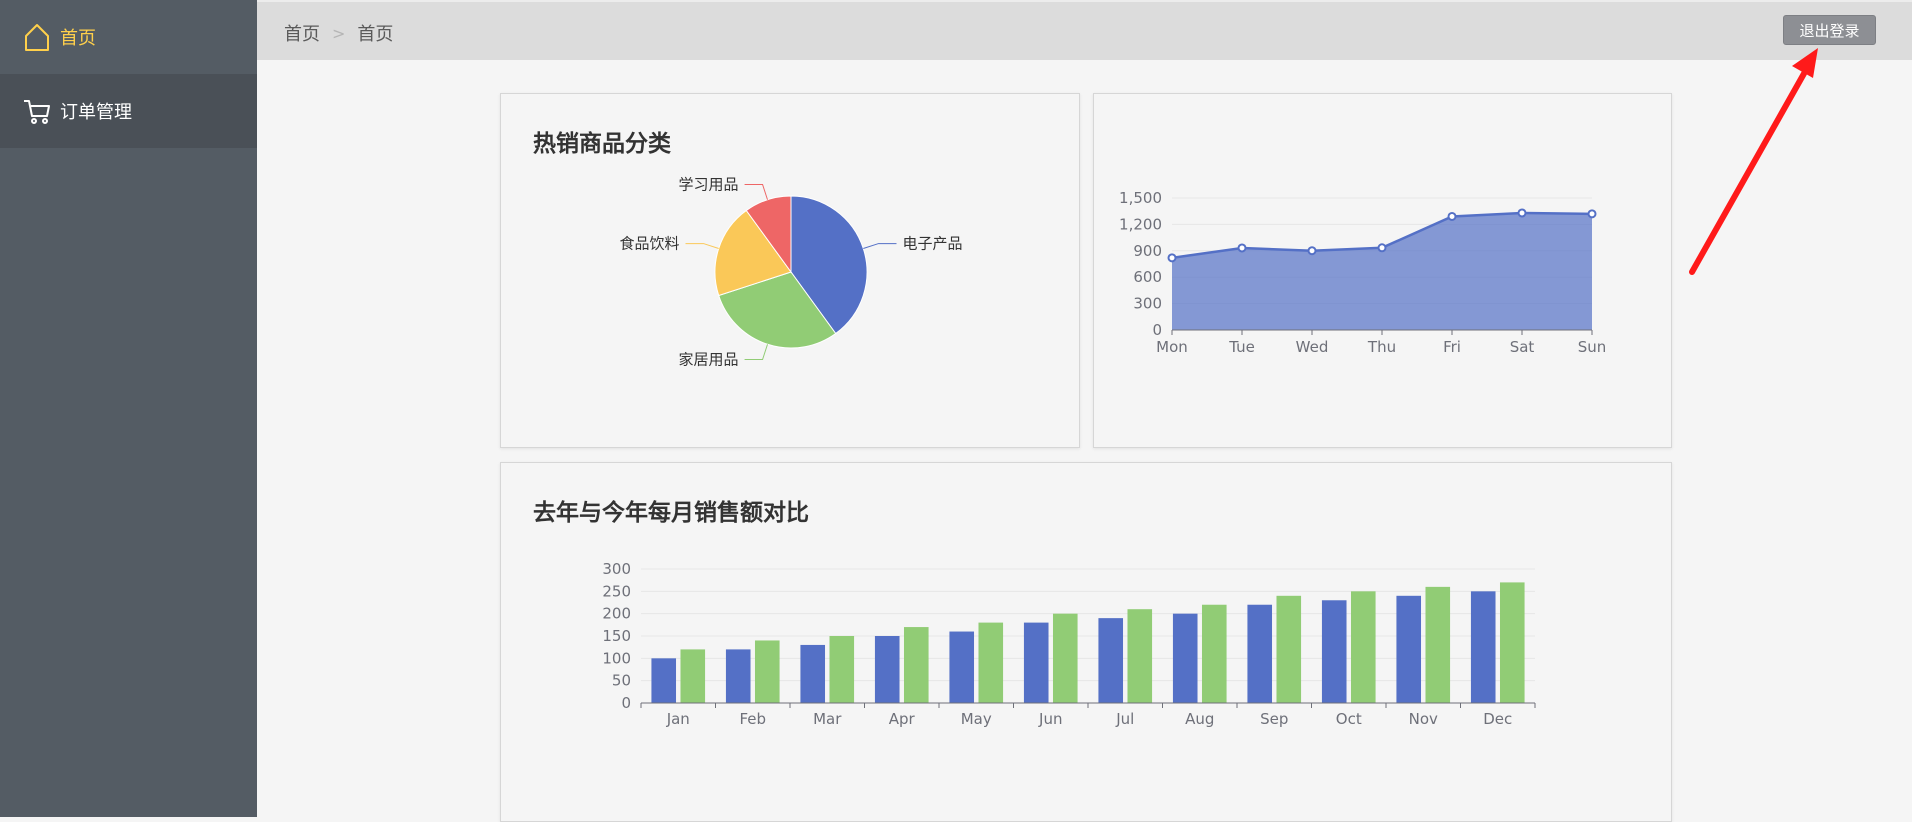 The height and width of the screenshot is (822, 1912). What do you see at coordinates (128, 408) in the screenshot?
I see `sidebar: 首页 订单管理` at bounding box center [128, 408].